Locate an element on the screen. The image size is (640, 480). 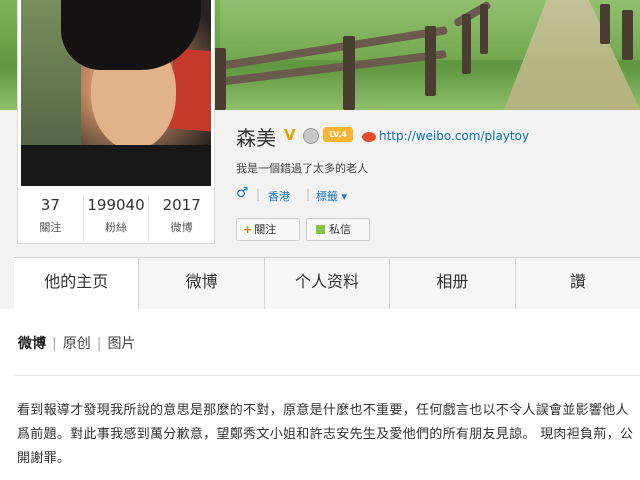
tab-likes: 讚 is located at coordinates (578, 284).